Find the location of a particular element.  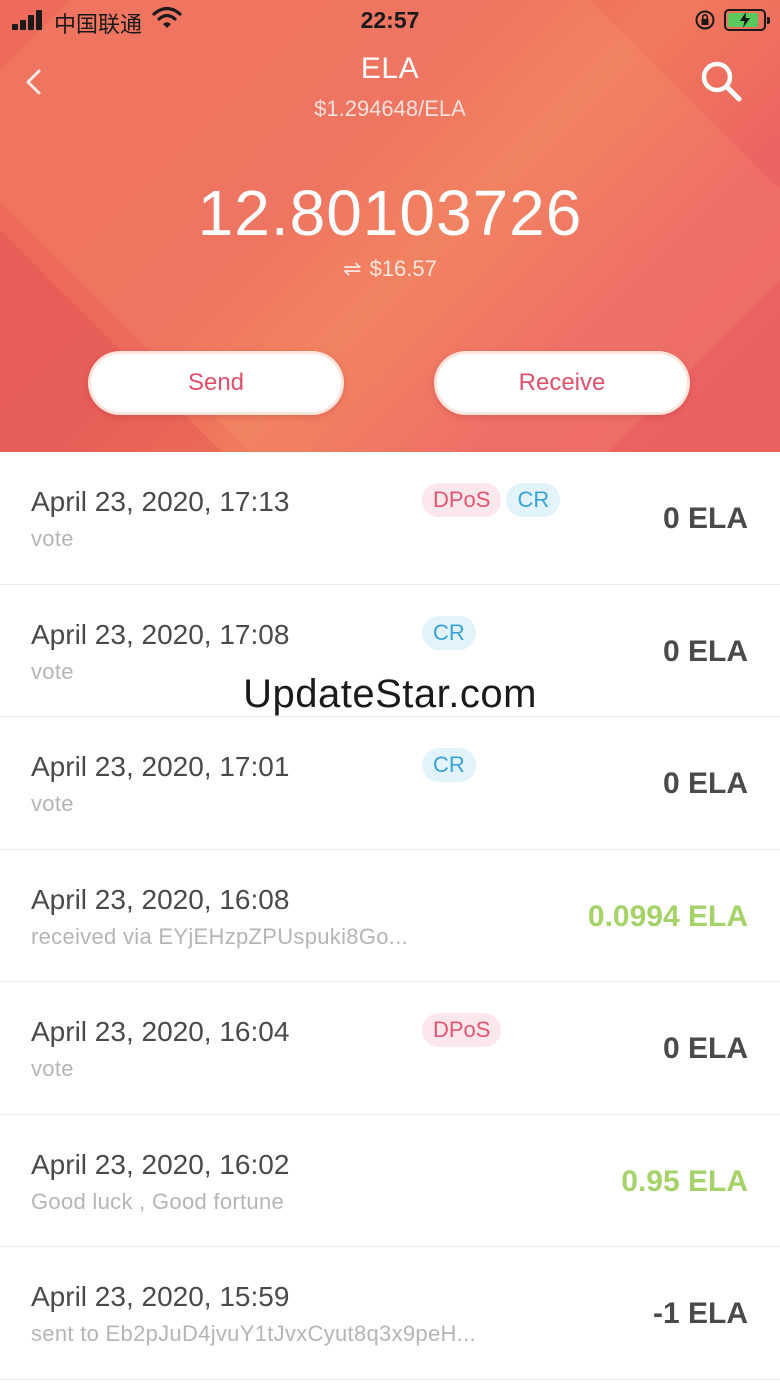

transaction-date: April 23, 2020, 16:08 is located at coordinates (160, 899).